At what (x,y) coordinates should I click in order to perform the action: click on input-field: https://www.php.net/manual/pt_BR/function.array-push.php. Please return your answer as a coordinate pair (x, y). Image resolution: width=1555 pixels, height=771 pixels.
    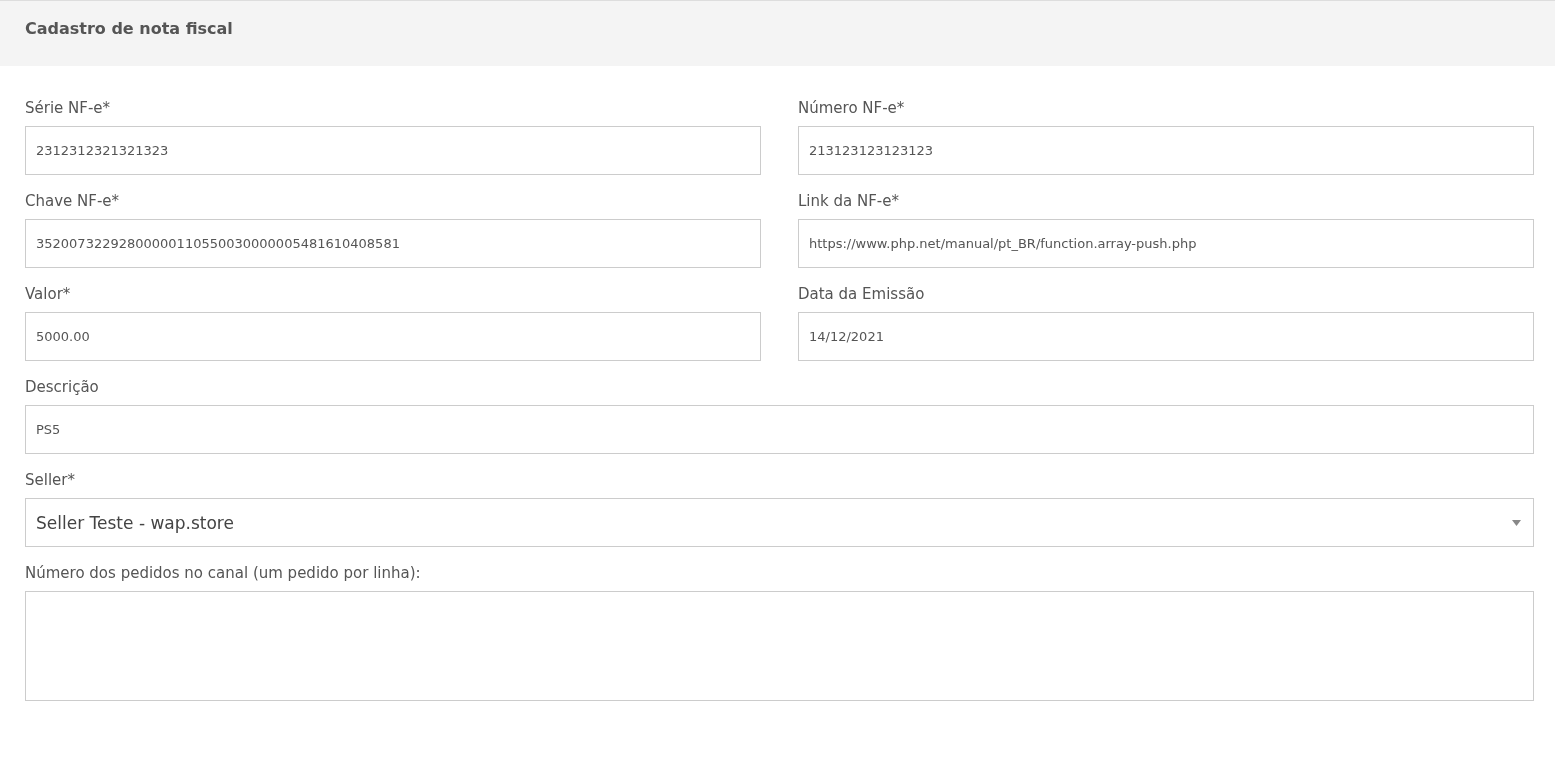
    Looking at the image, I should click on (1166, 243).